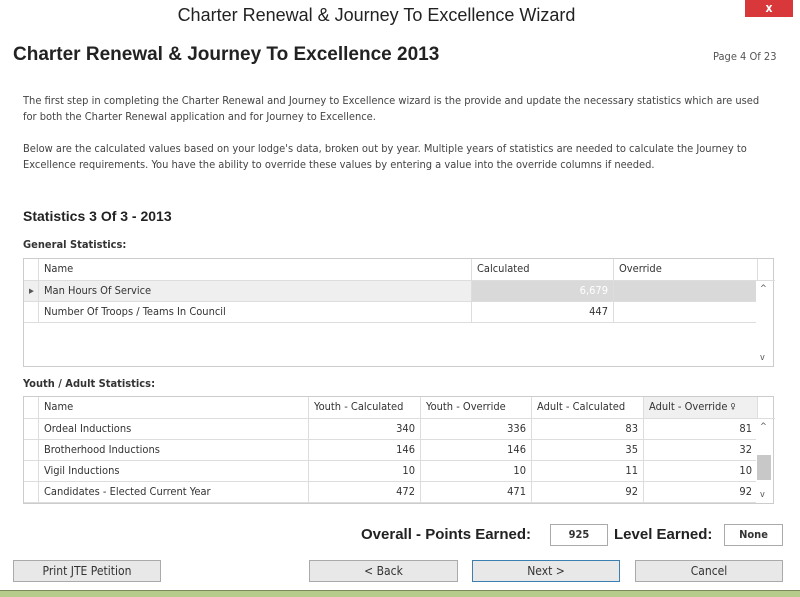 The width and height of the screenshot is (800, 597). I want to click on cell-name: Vigil Inductions, so click(174, 471).